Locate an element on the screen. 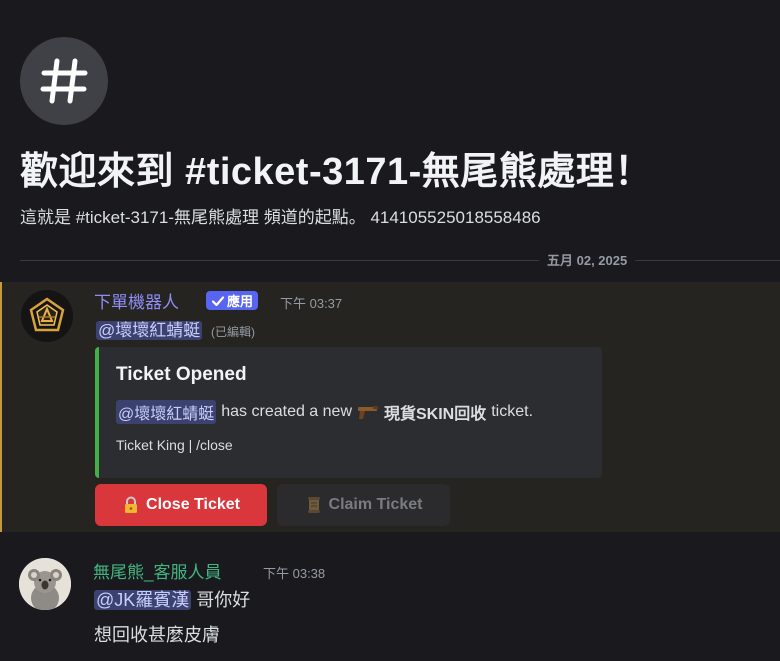  claim-ticket-button: Claim Ticket is located at coordinates (363, 505).